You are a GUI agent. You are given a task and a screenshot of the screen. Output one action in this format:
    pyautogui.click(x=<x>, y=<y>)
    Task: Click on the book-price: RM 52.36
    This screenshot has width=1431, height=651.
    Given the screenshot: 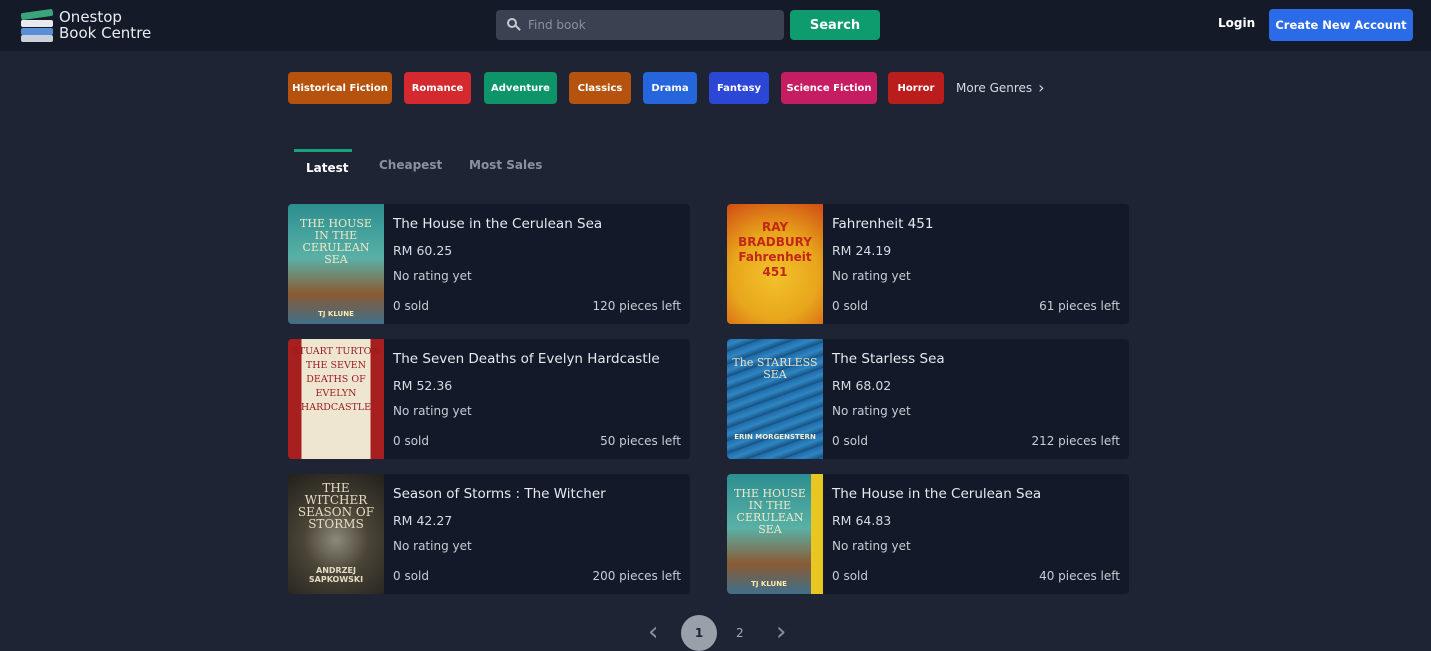 What is the action you would take?
    pyautogui.click(x=423, y=385)
    